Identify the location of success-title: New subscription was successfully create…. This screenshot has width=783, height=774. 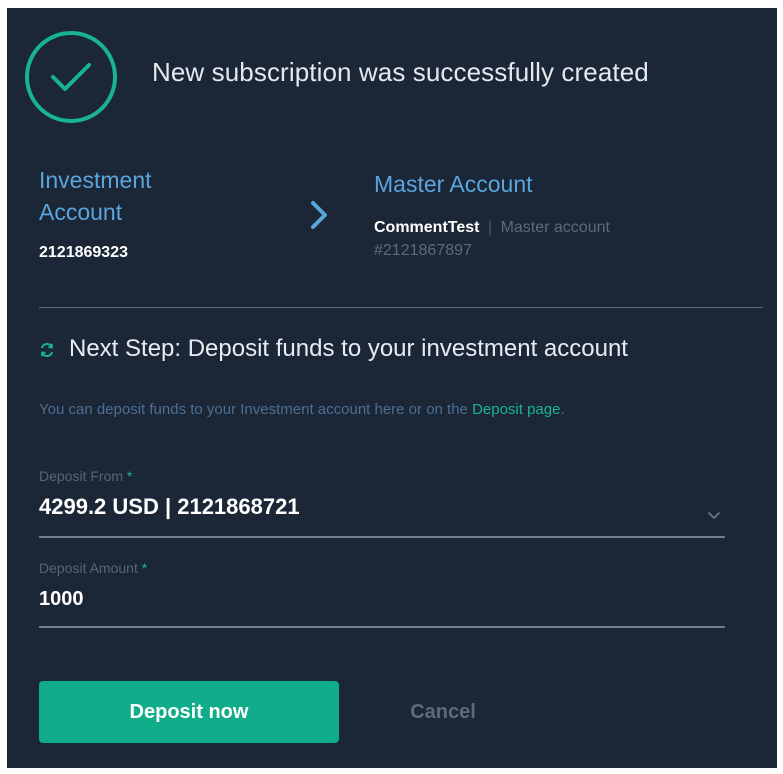
(400, 72).